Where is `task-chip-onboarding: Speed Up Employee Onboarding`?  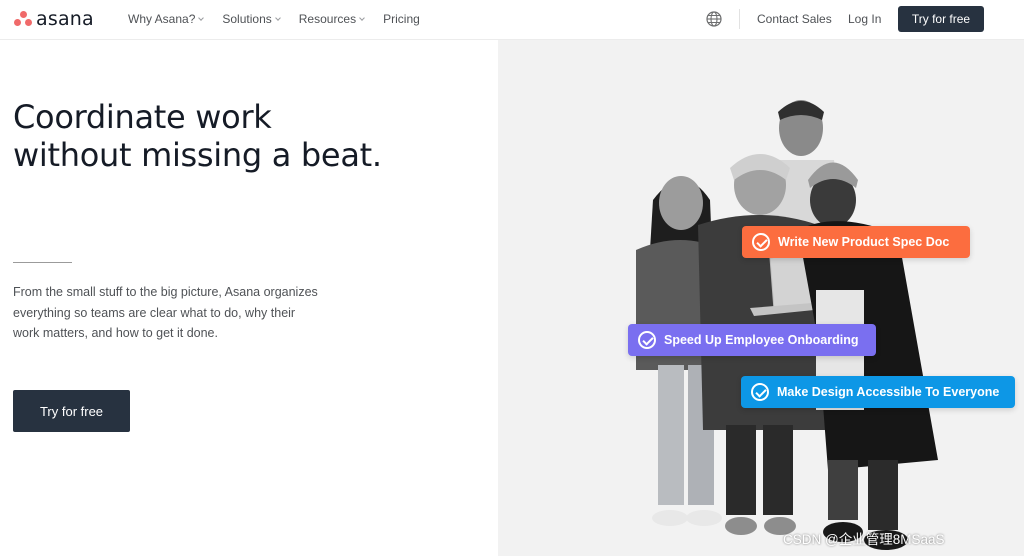 task-chip-onboarding: Speed Up Employee Onboarding is located at coordinates (752, 340).